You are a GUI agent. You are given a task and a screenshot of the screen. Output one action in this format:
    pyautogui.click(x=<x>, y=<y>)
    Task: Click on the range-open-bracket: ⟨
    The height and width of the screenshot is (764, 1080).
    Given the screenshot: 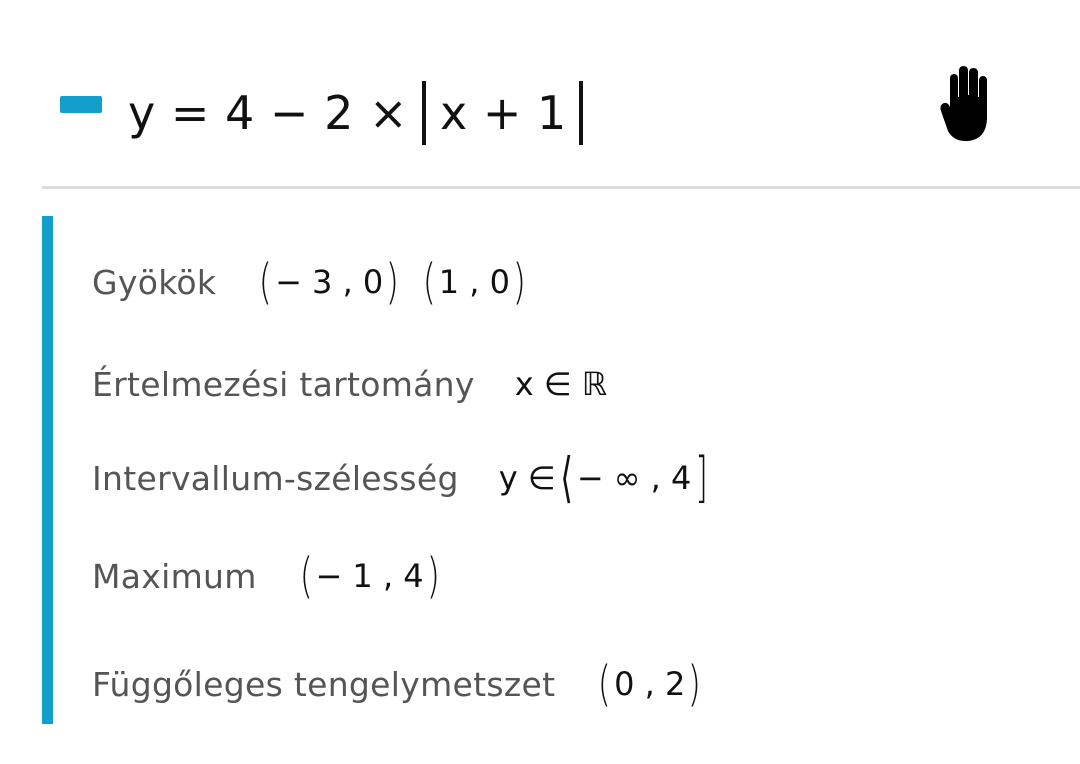 What is the action you would take?
    pyautogui.click(x=566, y=477)
    